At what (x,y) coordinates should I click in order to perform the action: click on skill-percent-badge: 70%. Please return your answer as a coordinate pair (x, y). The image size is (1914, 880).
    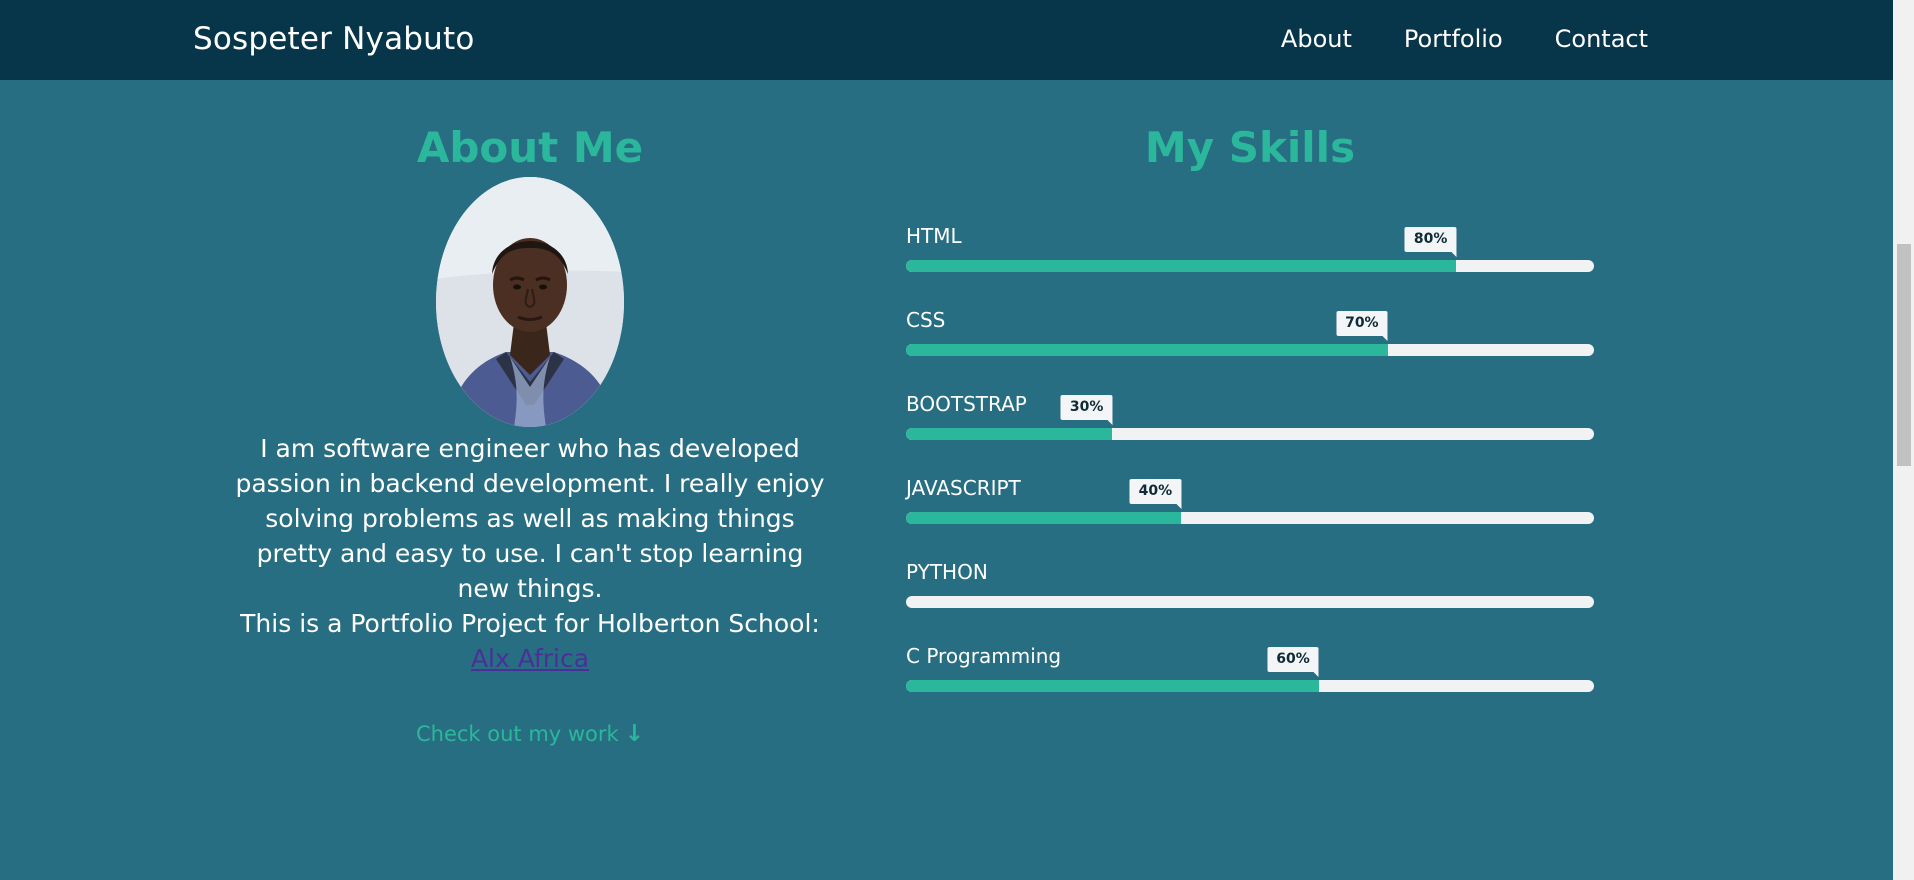
    Looking at the image, I should click on (1362, 326).